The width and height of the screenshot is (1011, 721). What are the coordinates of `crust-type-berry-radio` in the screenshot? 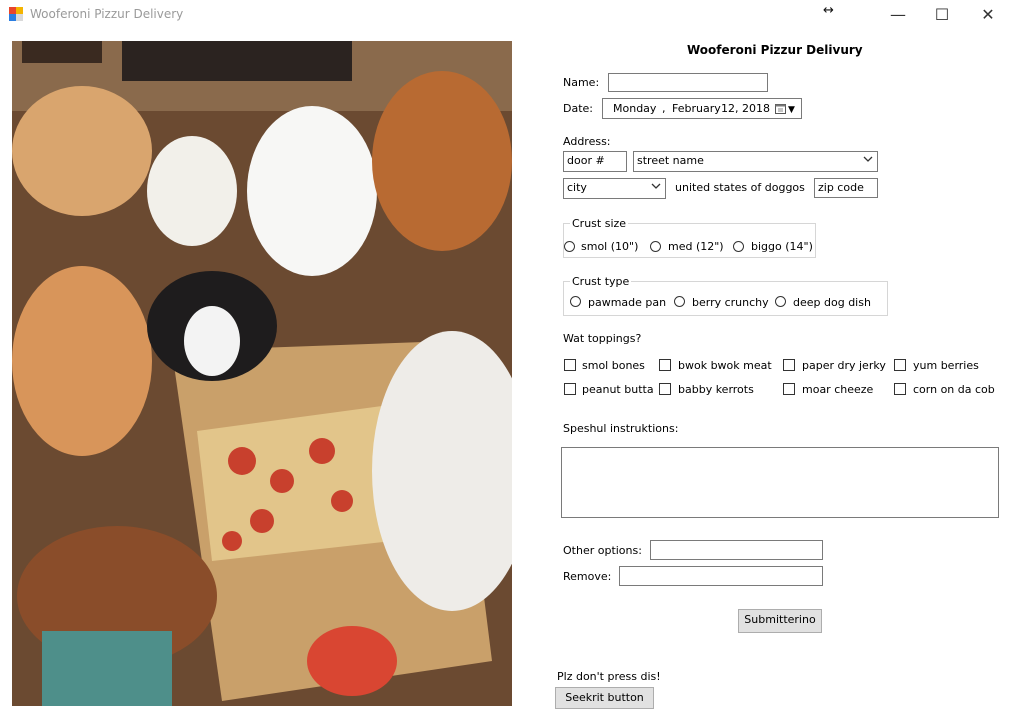 It's located at (679, 301).